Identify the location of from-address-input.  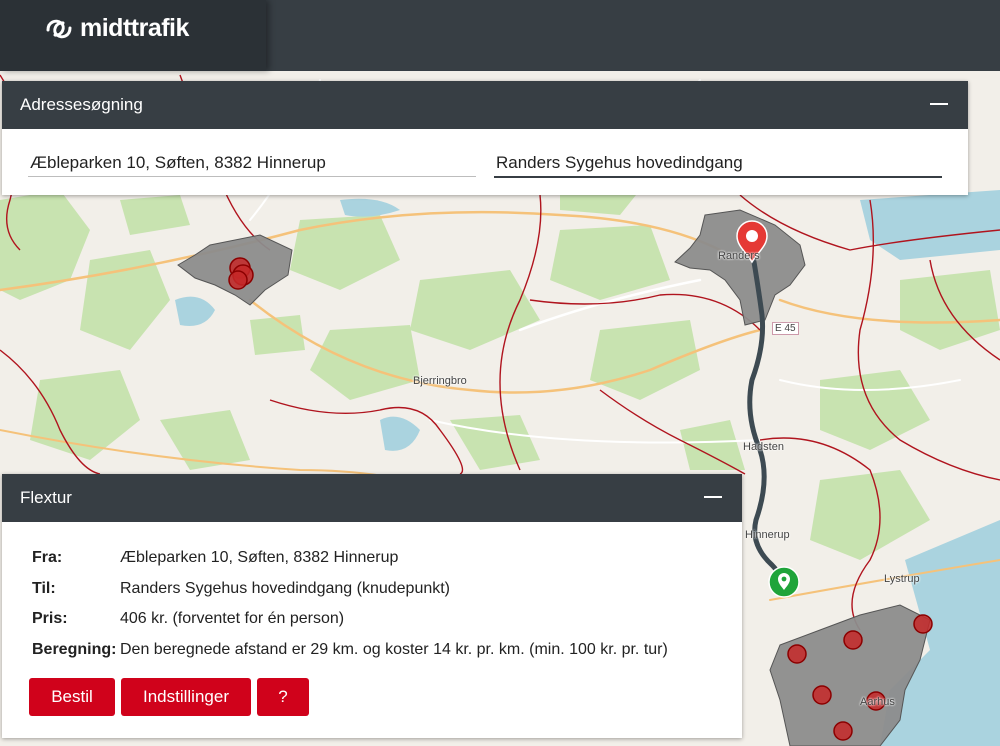
(252, 163).